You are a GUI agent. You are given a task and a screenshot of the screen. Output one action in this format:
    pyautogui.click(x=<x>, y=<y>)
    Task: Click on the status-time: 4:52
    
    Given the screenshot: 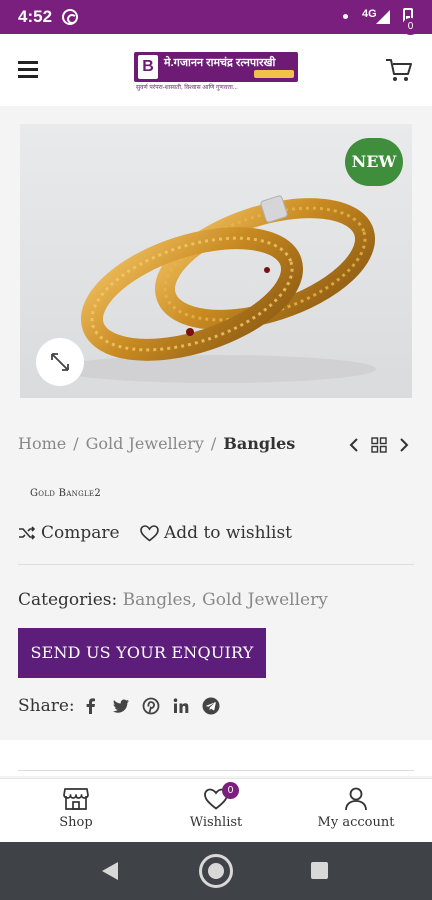 What is the action you would take?
    pyautogui.click(x=35, y=16)
    